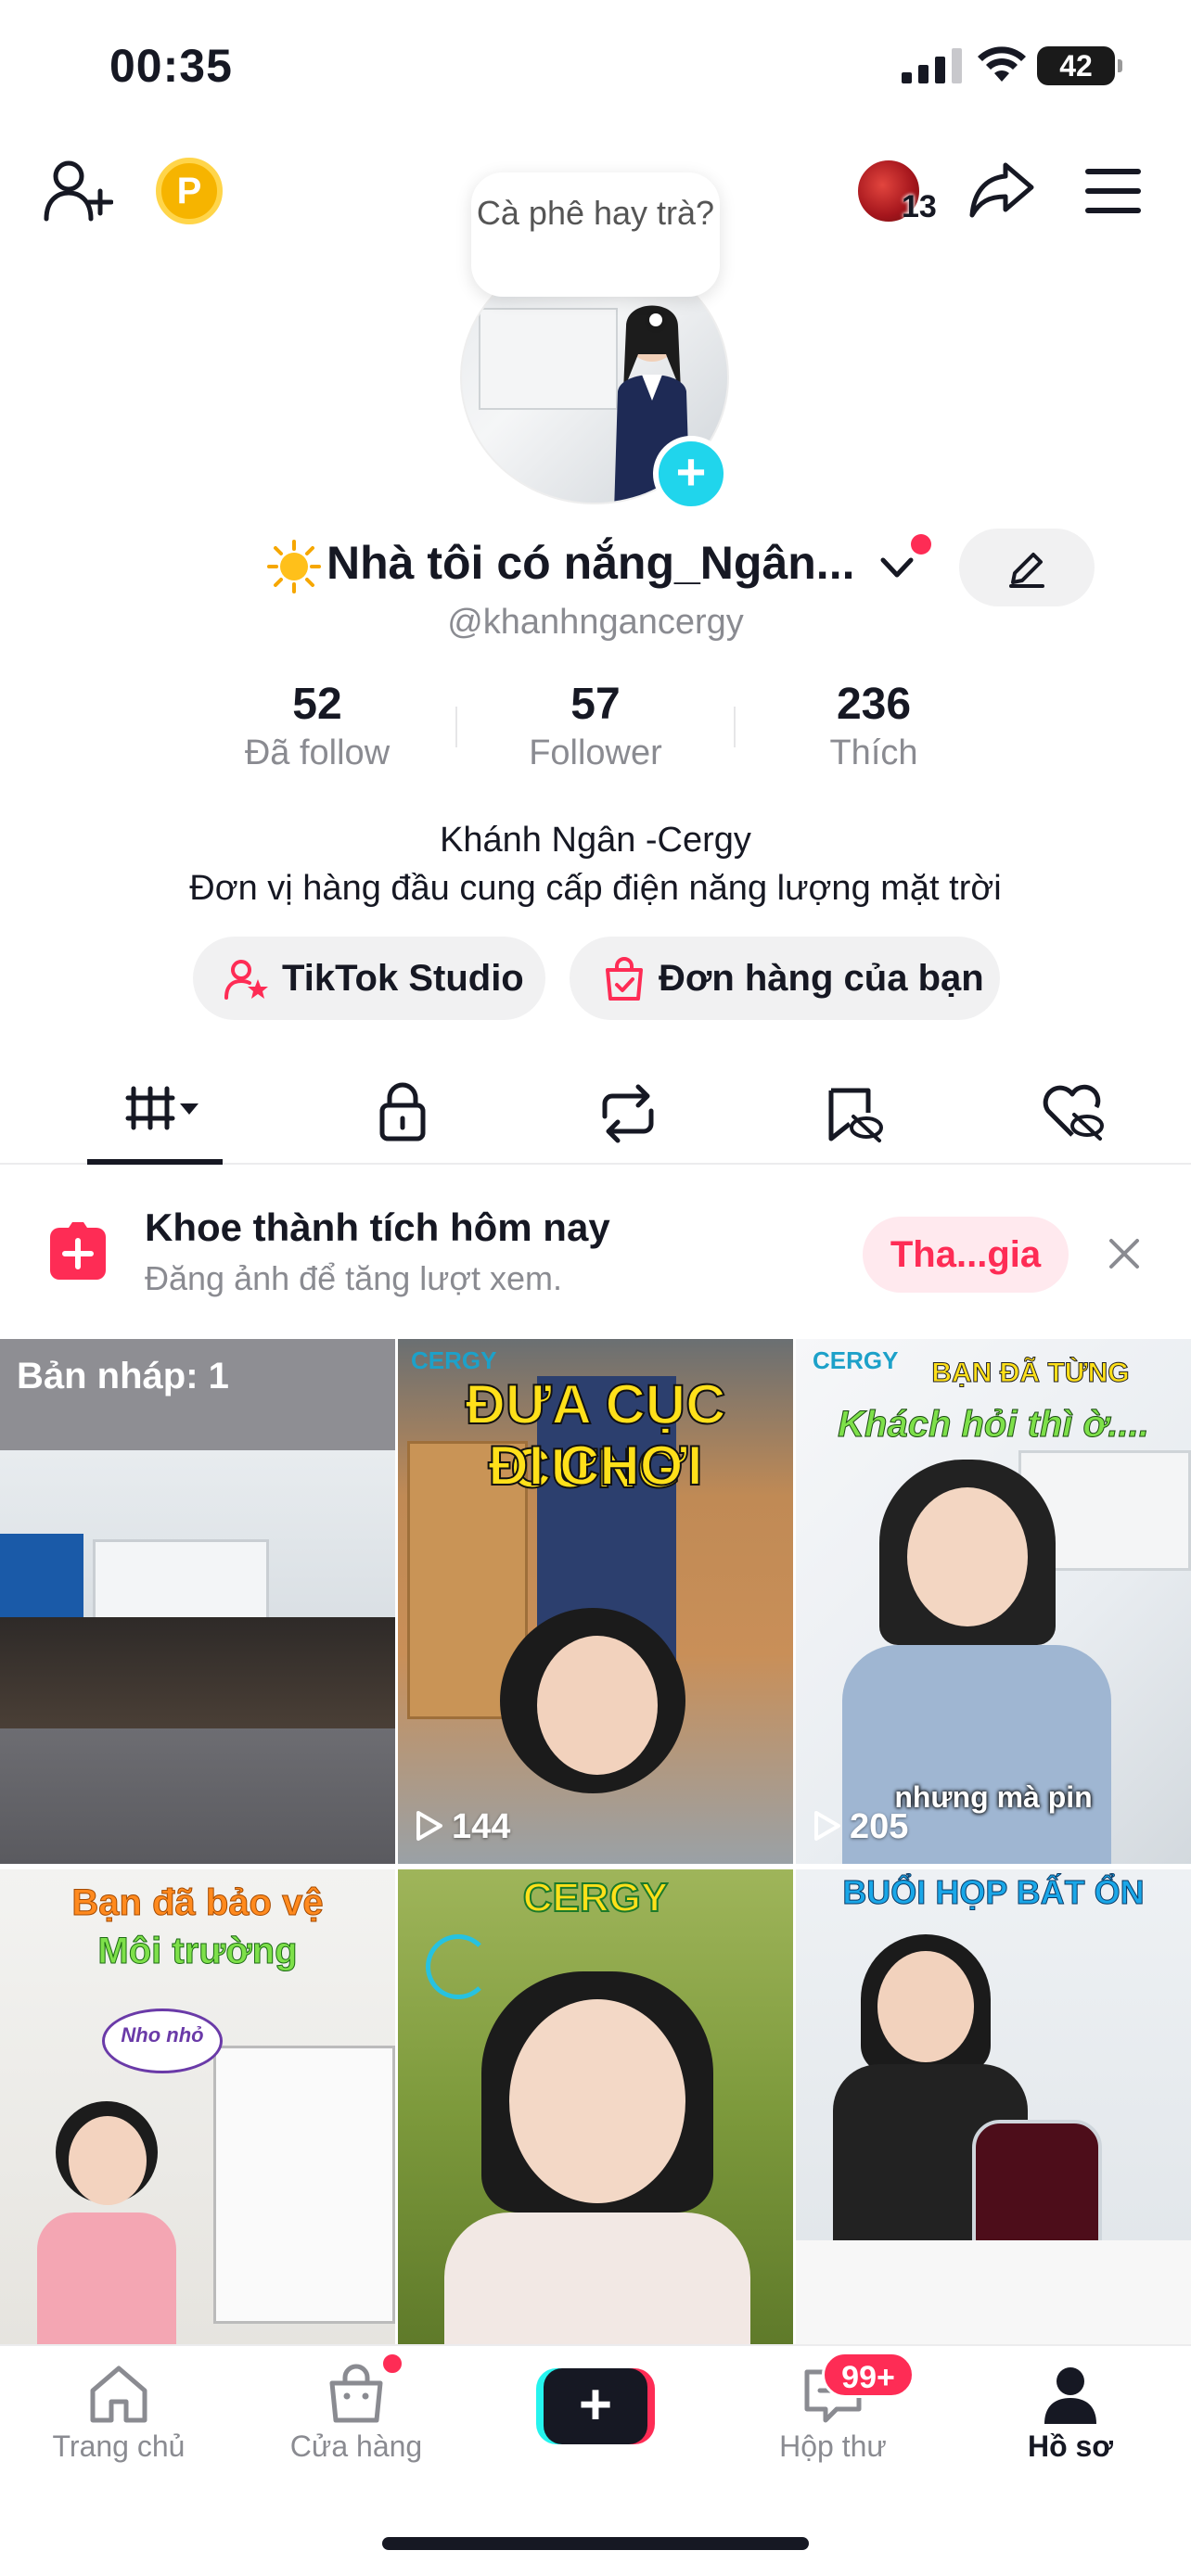 The image size is (1191, 2576). I want to click on nav-home-label: Trang chủ, so click(119, 2446).